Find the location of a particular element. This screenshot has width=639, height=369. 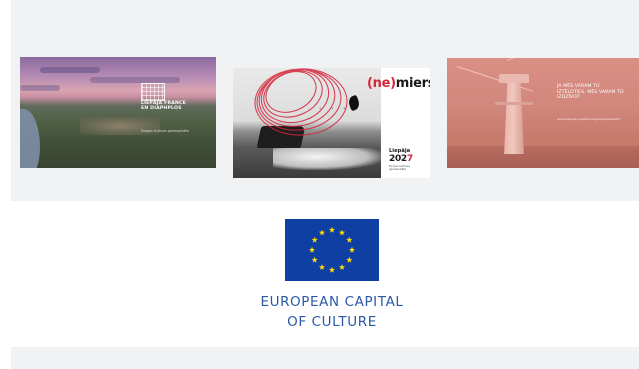

wire-line is located at coordinates (540, 59).